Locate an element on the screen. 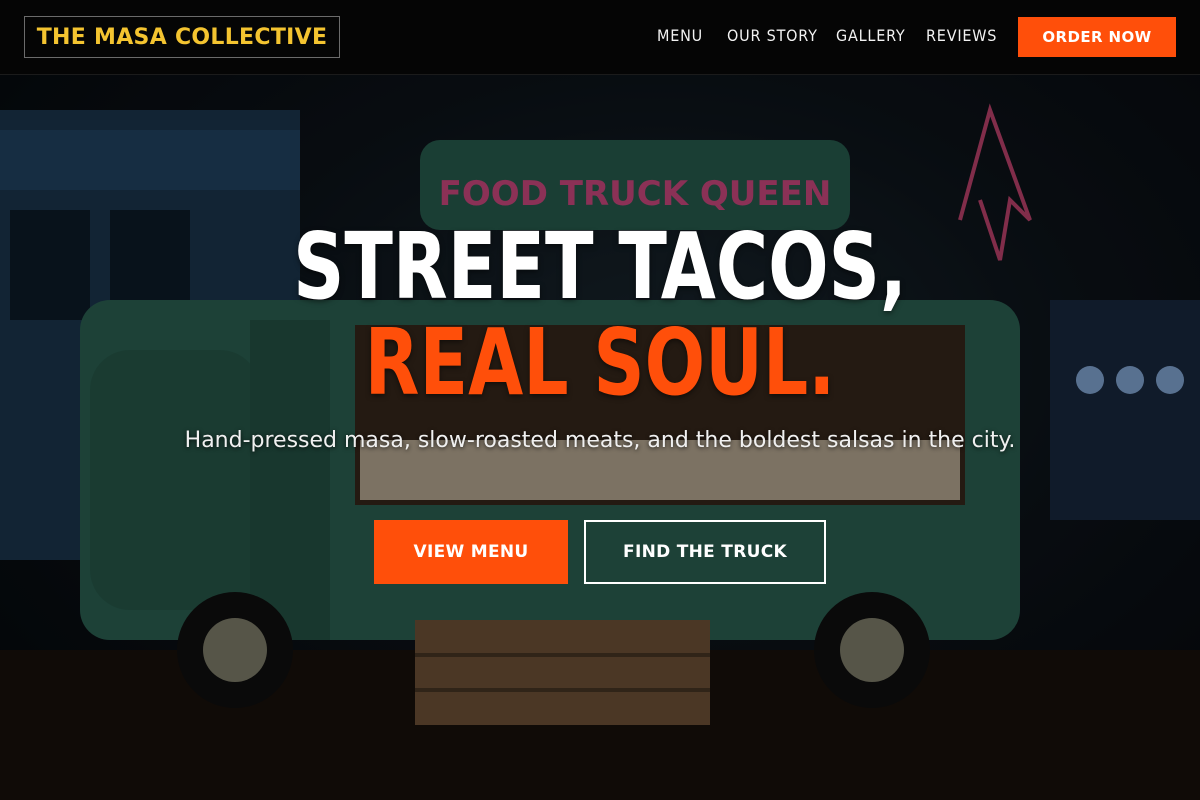 The height and width of the screenshot is (800, 1200). brand-logo: THE MASA COLLECTIVE is located at coordinates (182, 37).